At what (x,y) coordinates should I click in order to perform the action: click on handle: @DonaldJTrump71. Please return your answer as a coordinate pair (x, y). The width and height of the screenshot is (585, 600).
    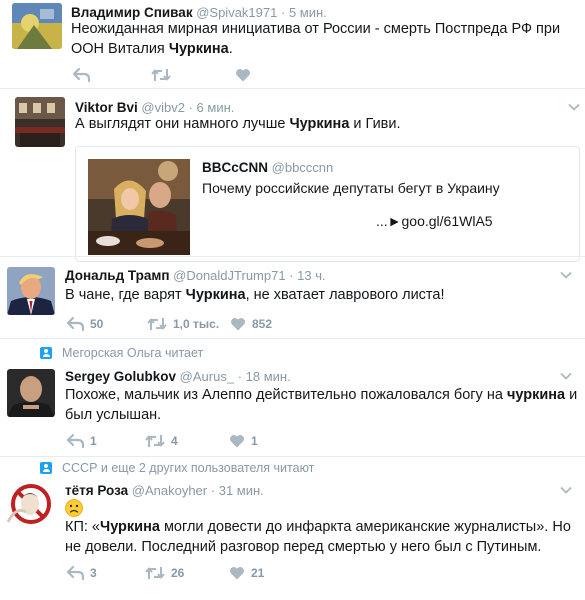
    Looking at the image, I should click on (229, 275).